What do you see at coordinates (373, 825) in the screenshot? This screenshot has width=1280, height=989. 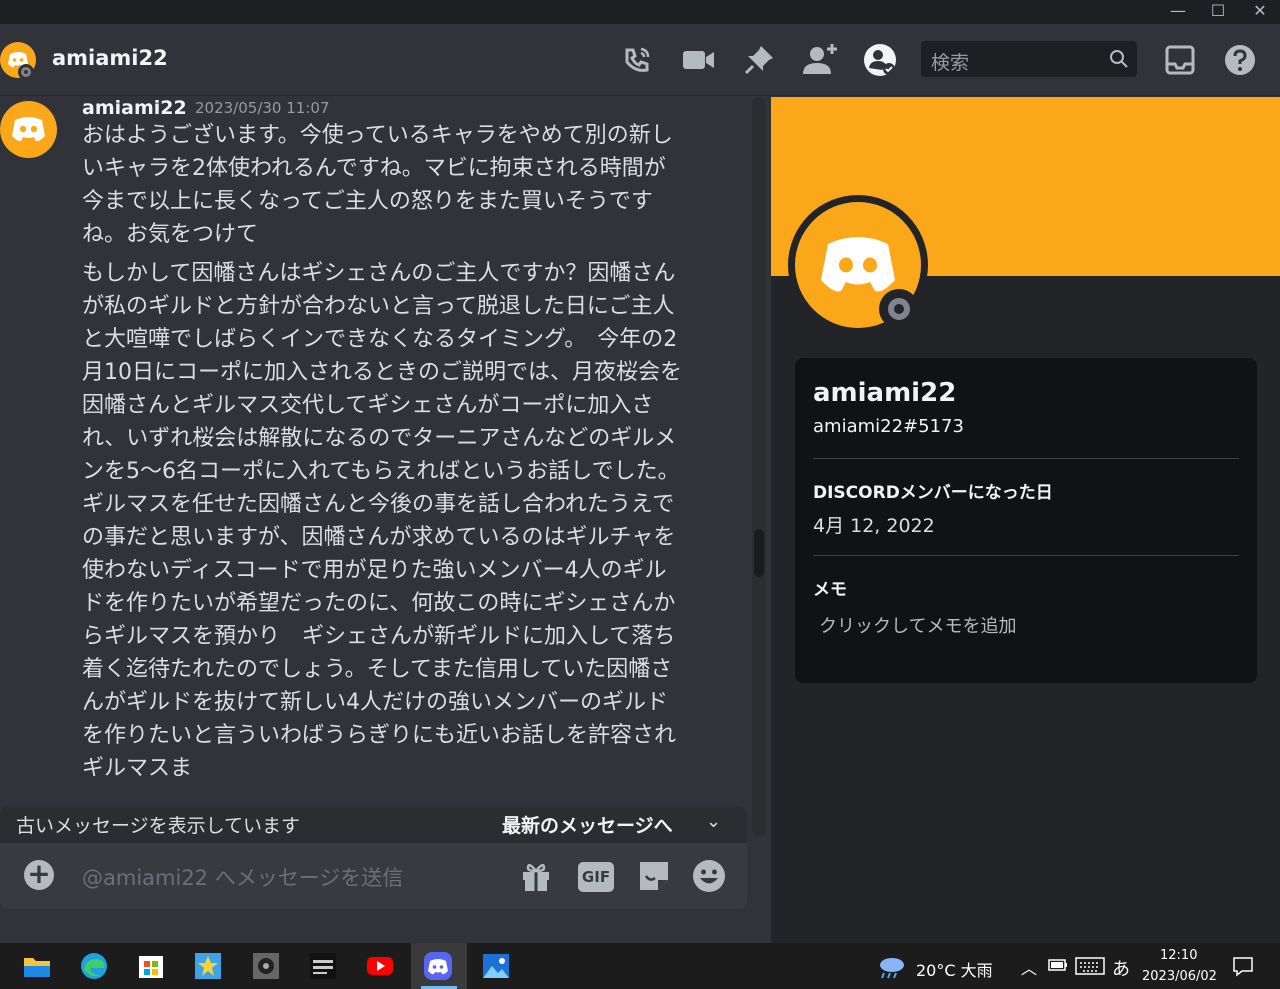 I see `jump-to-present-bar: 古いメッセージを表示しています 最新のメッセージへ ⌄` at bounding box center [373, 825].